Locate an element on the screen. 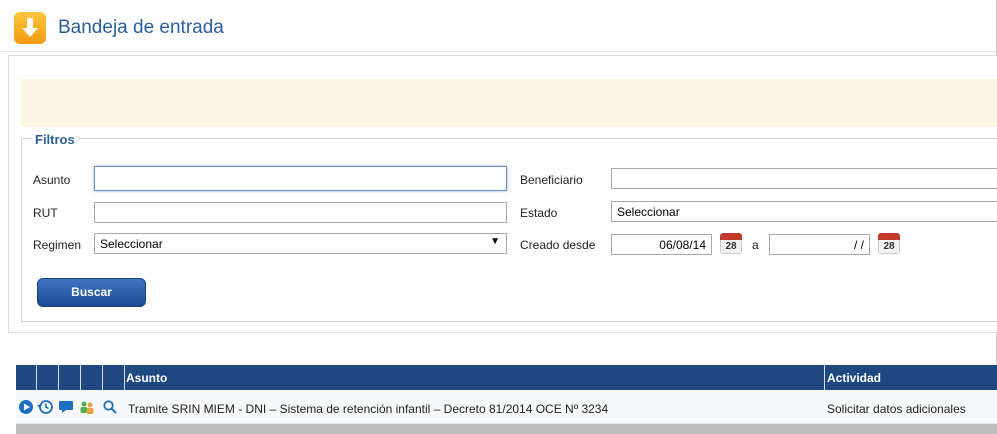 The width and height of the screenshot is (997, 434). search-icon is located at coordinates (110, 407).